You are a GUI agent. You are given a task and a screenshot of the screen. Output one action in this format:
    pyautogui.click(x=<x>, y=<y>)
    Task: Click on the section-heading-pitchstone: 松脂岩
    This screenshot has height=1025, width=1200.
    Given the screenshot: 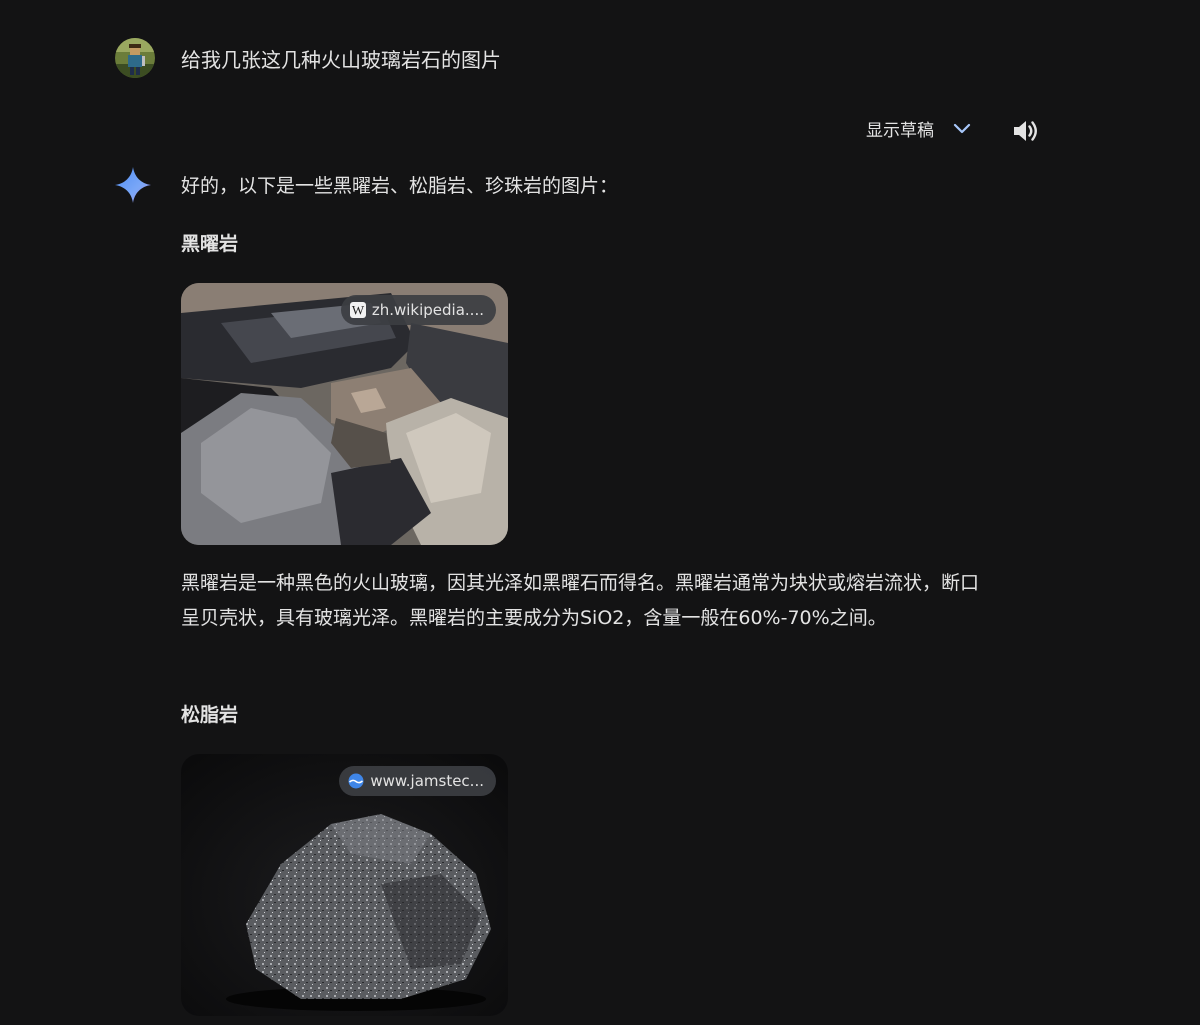 What is the action you would take?
    pyautogui.click(x=210, y=715)
    